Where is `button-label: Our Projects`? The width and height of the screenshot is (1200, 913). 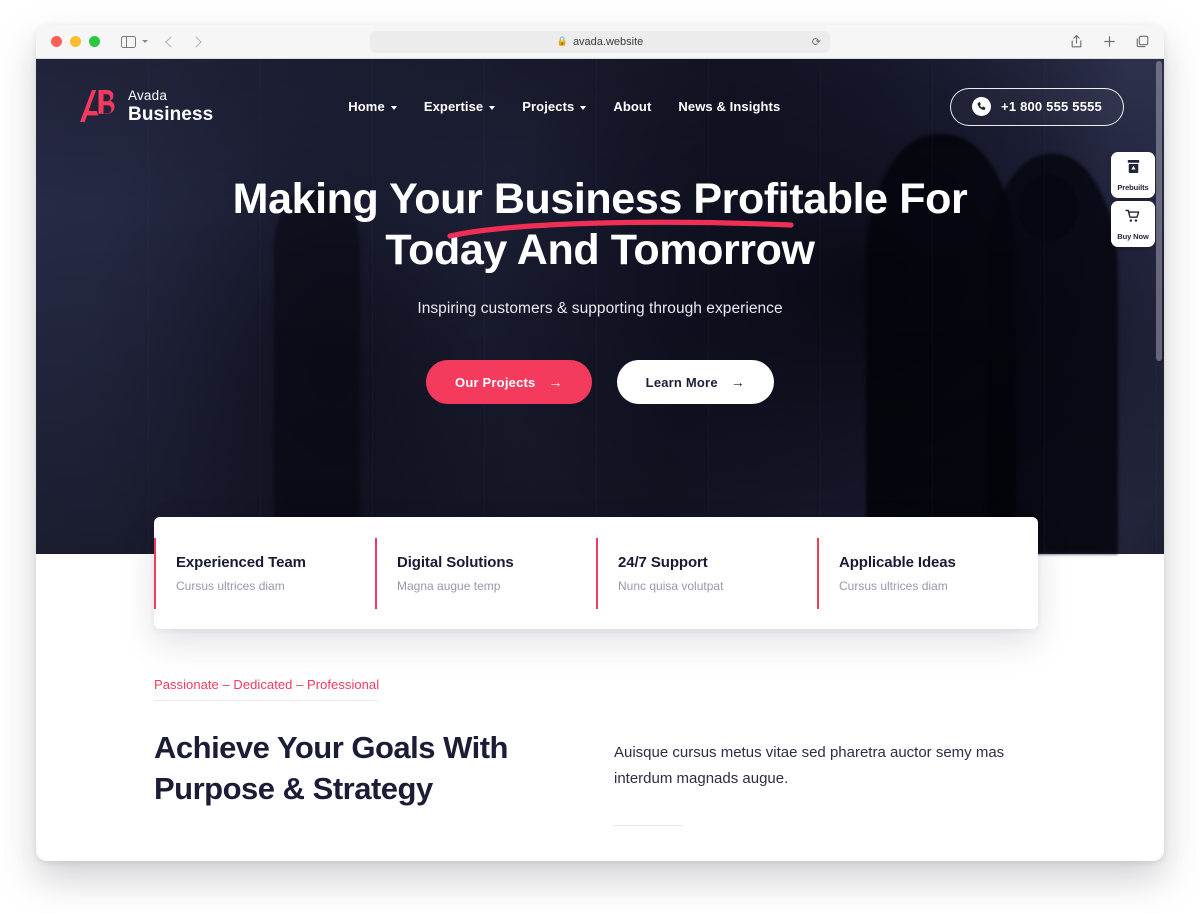
button-label: Our Projects is located at coordinates (495, 382).